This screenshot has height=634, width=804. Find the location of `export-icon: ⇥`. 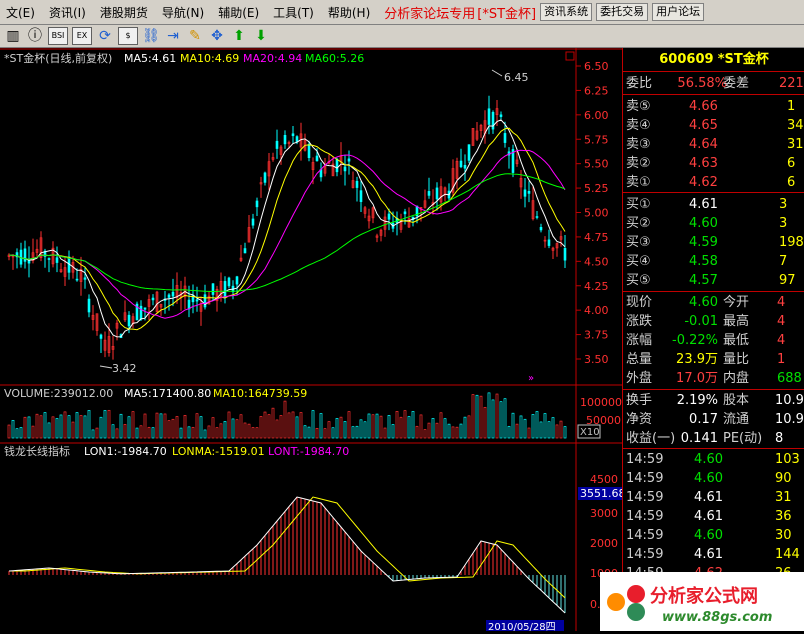

export-icon: ⇥ is located at coordinates (173, 36).